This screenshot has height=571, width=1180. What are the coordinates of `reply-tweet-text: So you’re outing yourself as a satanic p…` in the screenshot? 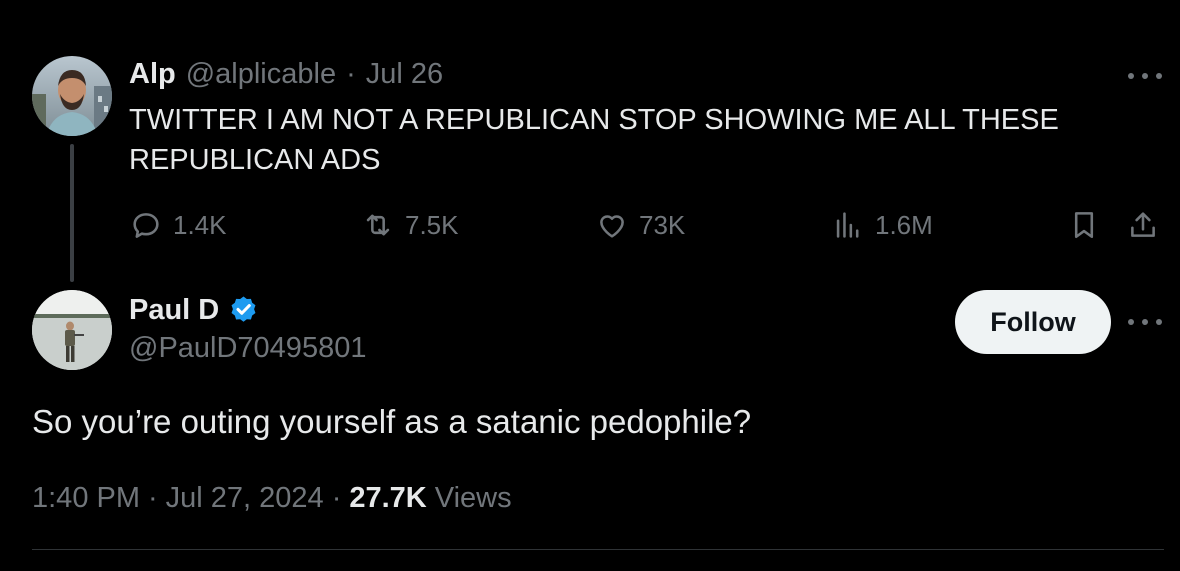 It's located at (392, 421).